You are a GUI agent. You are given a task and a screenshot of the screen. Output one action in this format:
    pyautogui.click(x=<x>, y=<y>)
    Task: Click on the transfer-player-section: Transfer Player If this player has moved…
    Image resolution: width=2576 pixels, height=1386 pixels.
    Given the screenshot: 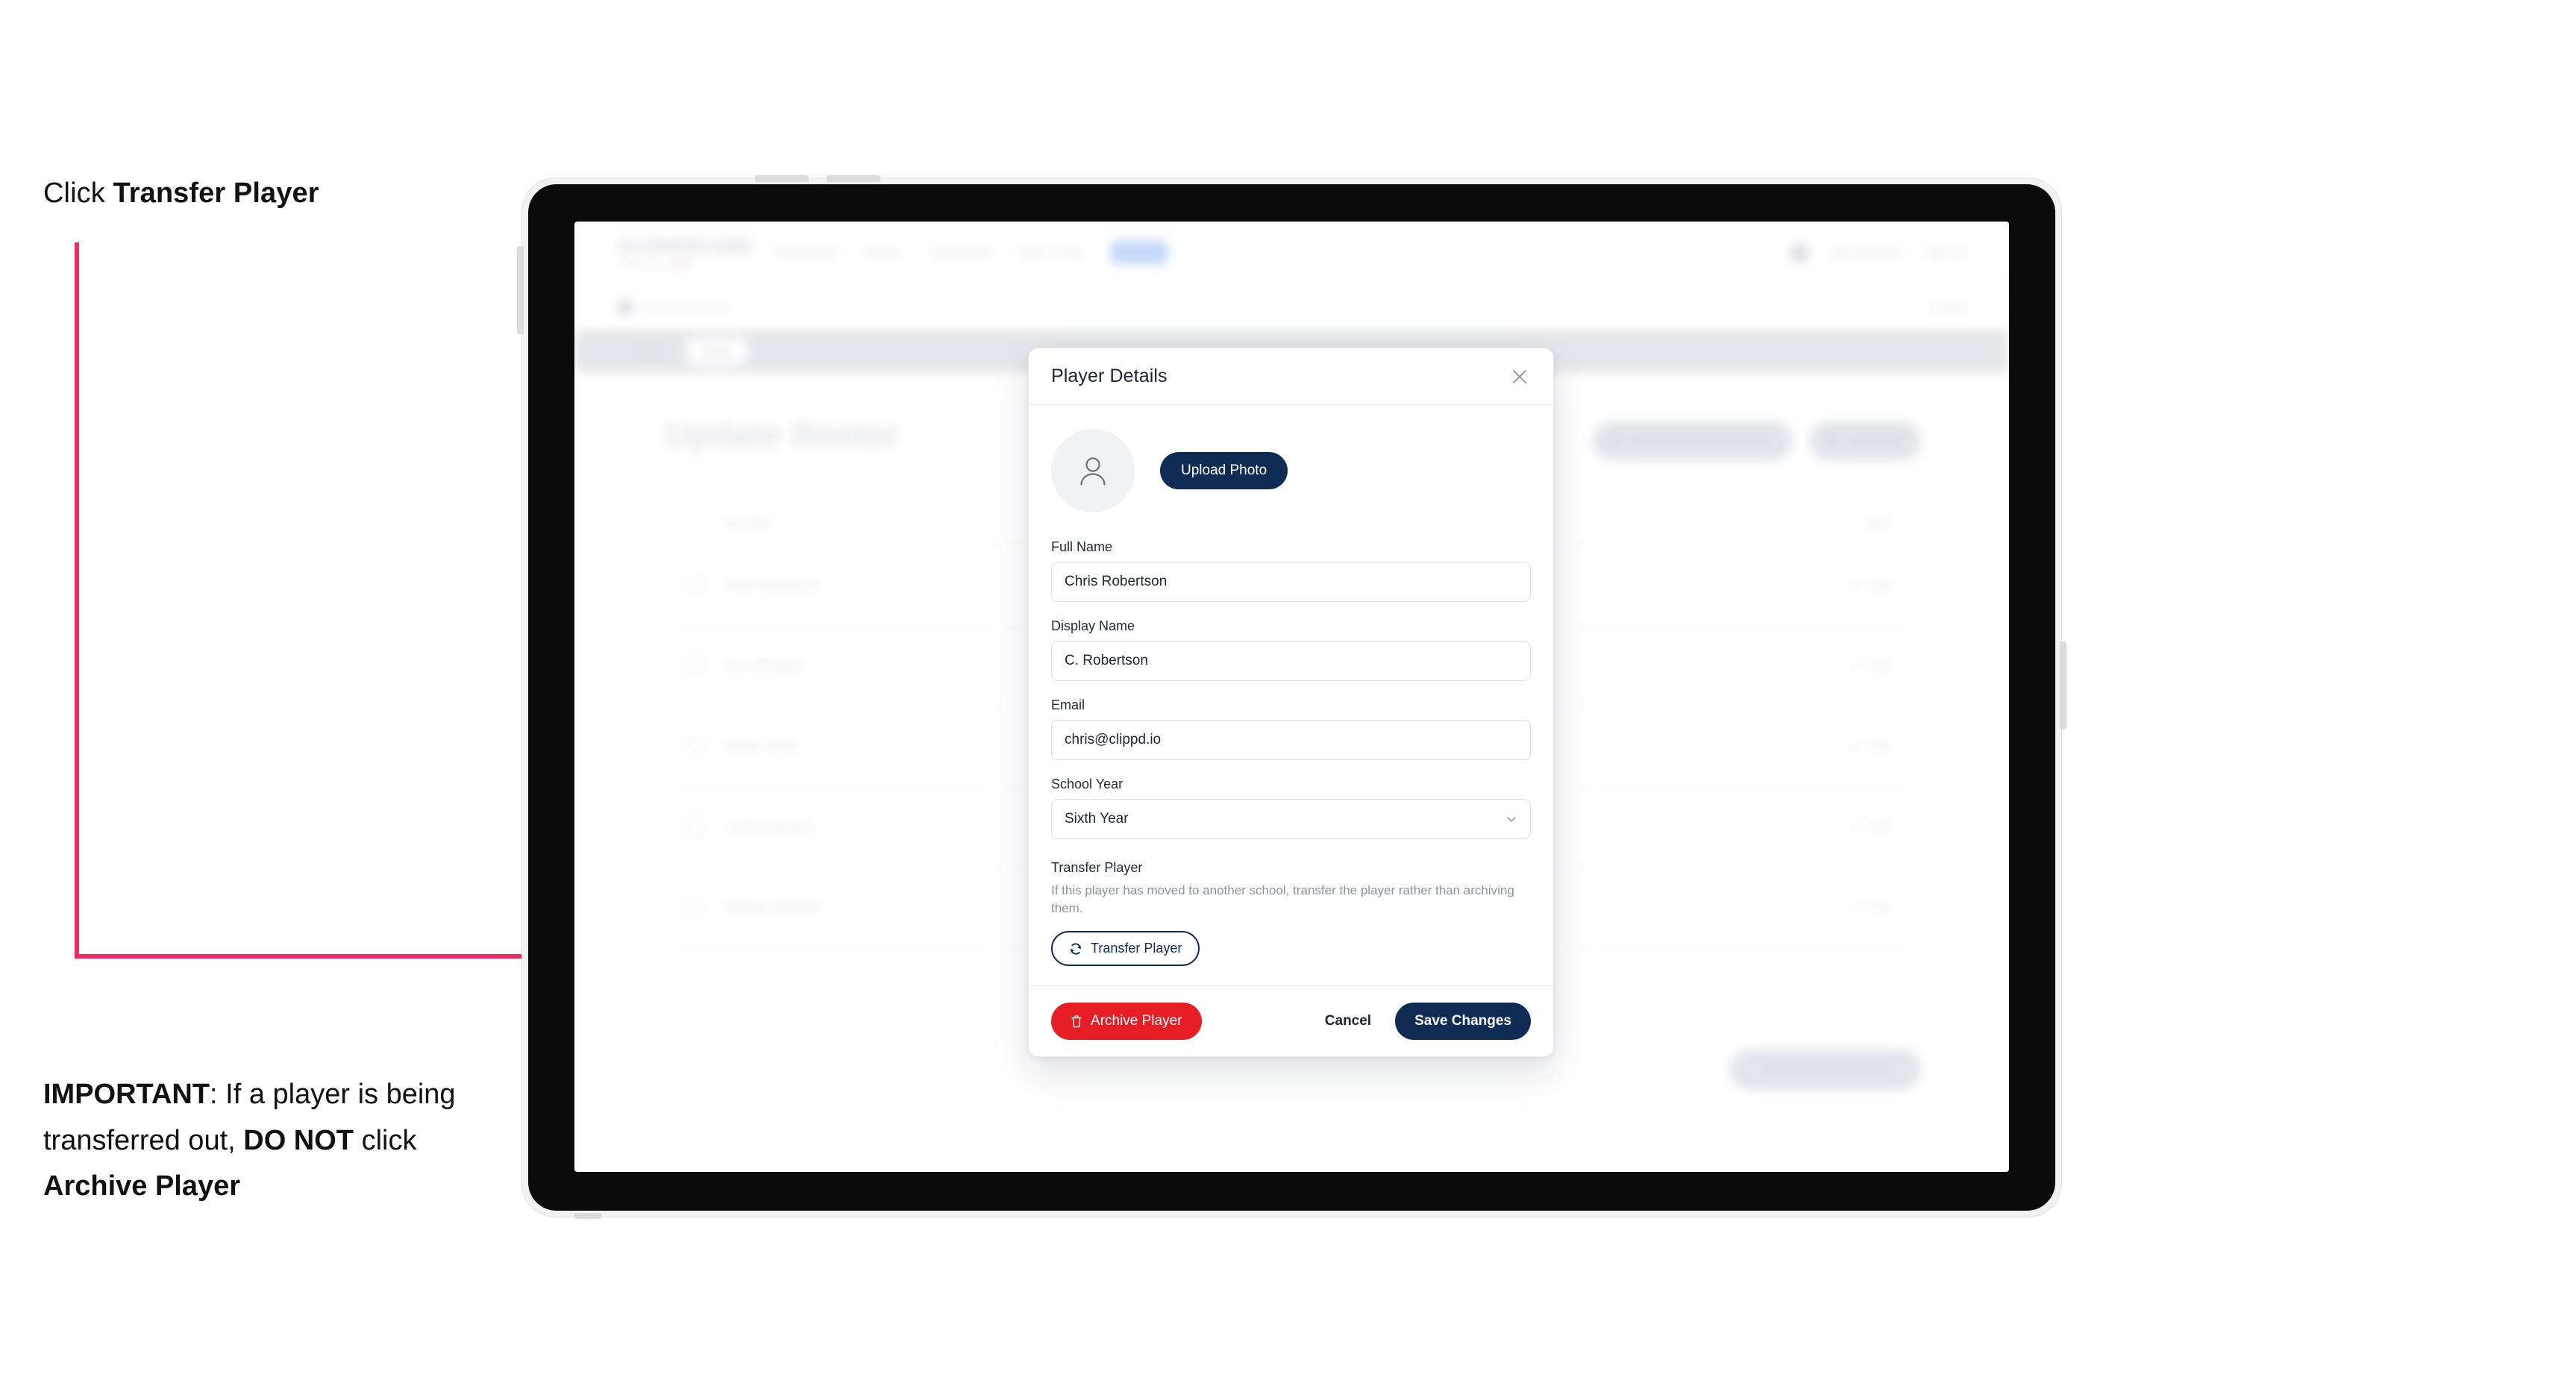 What is the action you would take?
    pyautogui.click(x=1291, y=913)
    